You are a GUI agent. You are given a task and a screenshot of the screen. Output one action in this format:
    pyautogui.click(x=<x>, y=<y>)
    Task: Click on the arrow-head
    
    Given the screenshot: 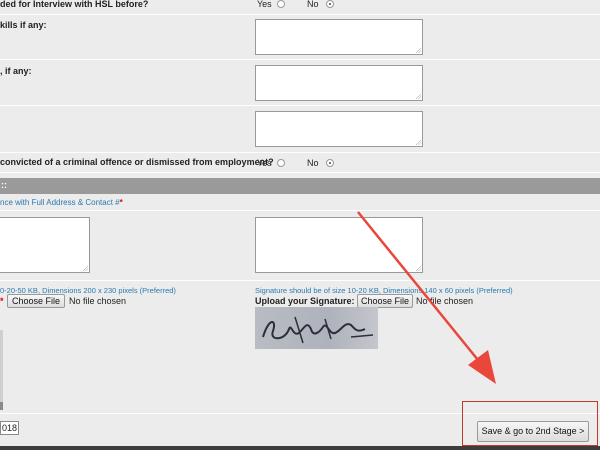 What is the action you would take?
    pyautogui.click(x=482, y=367)
    